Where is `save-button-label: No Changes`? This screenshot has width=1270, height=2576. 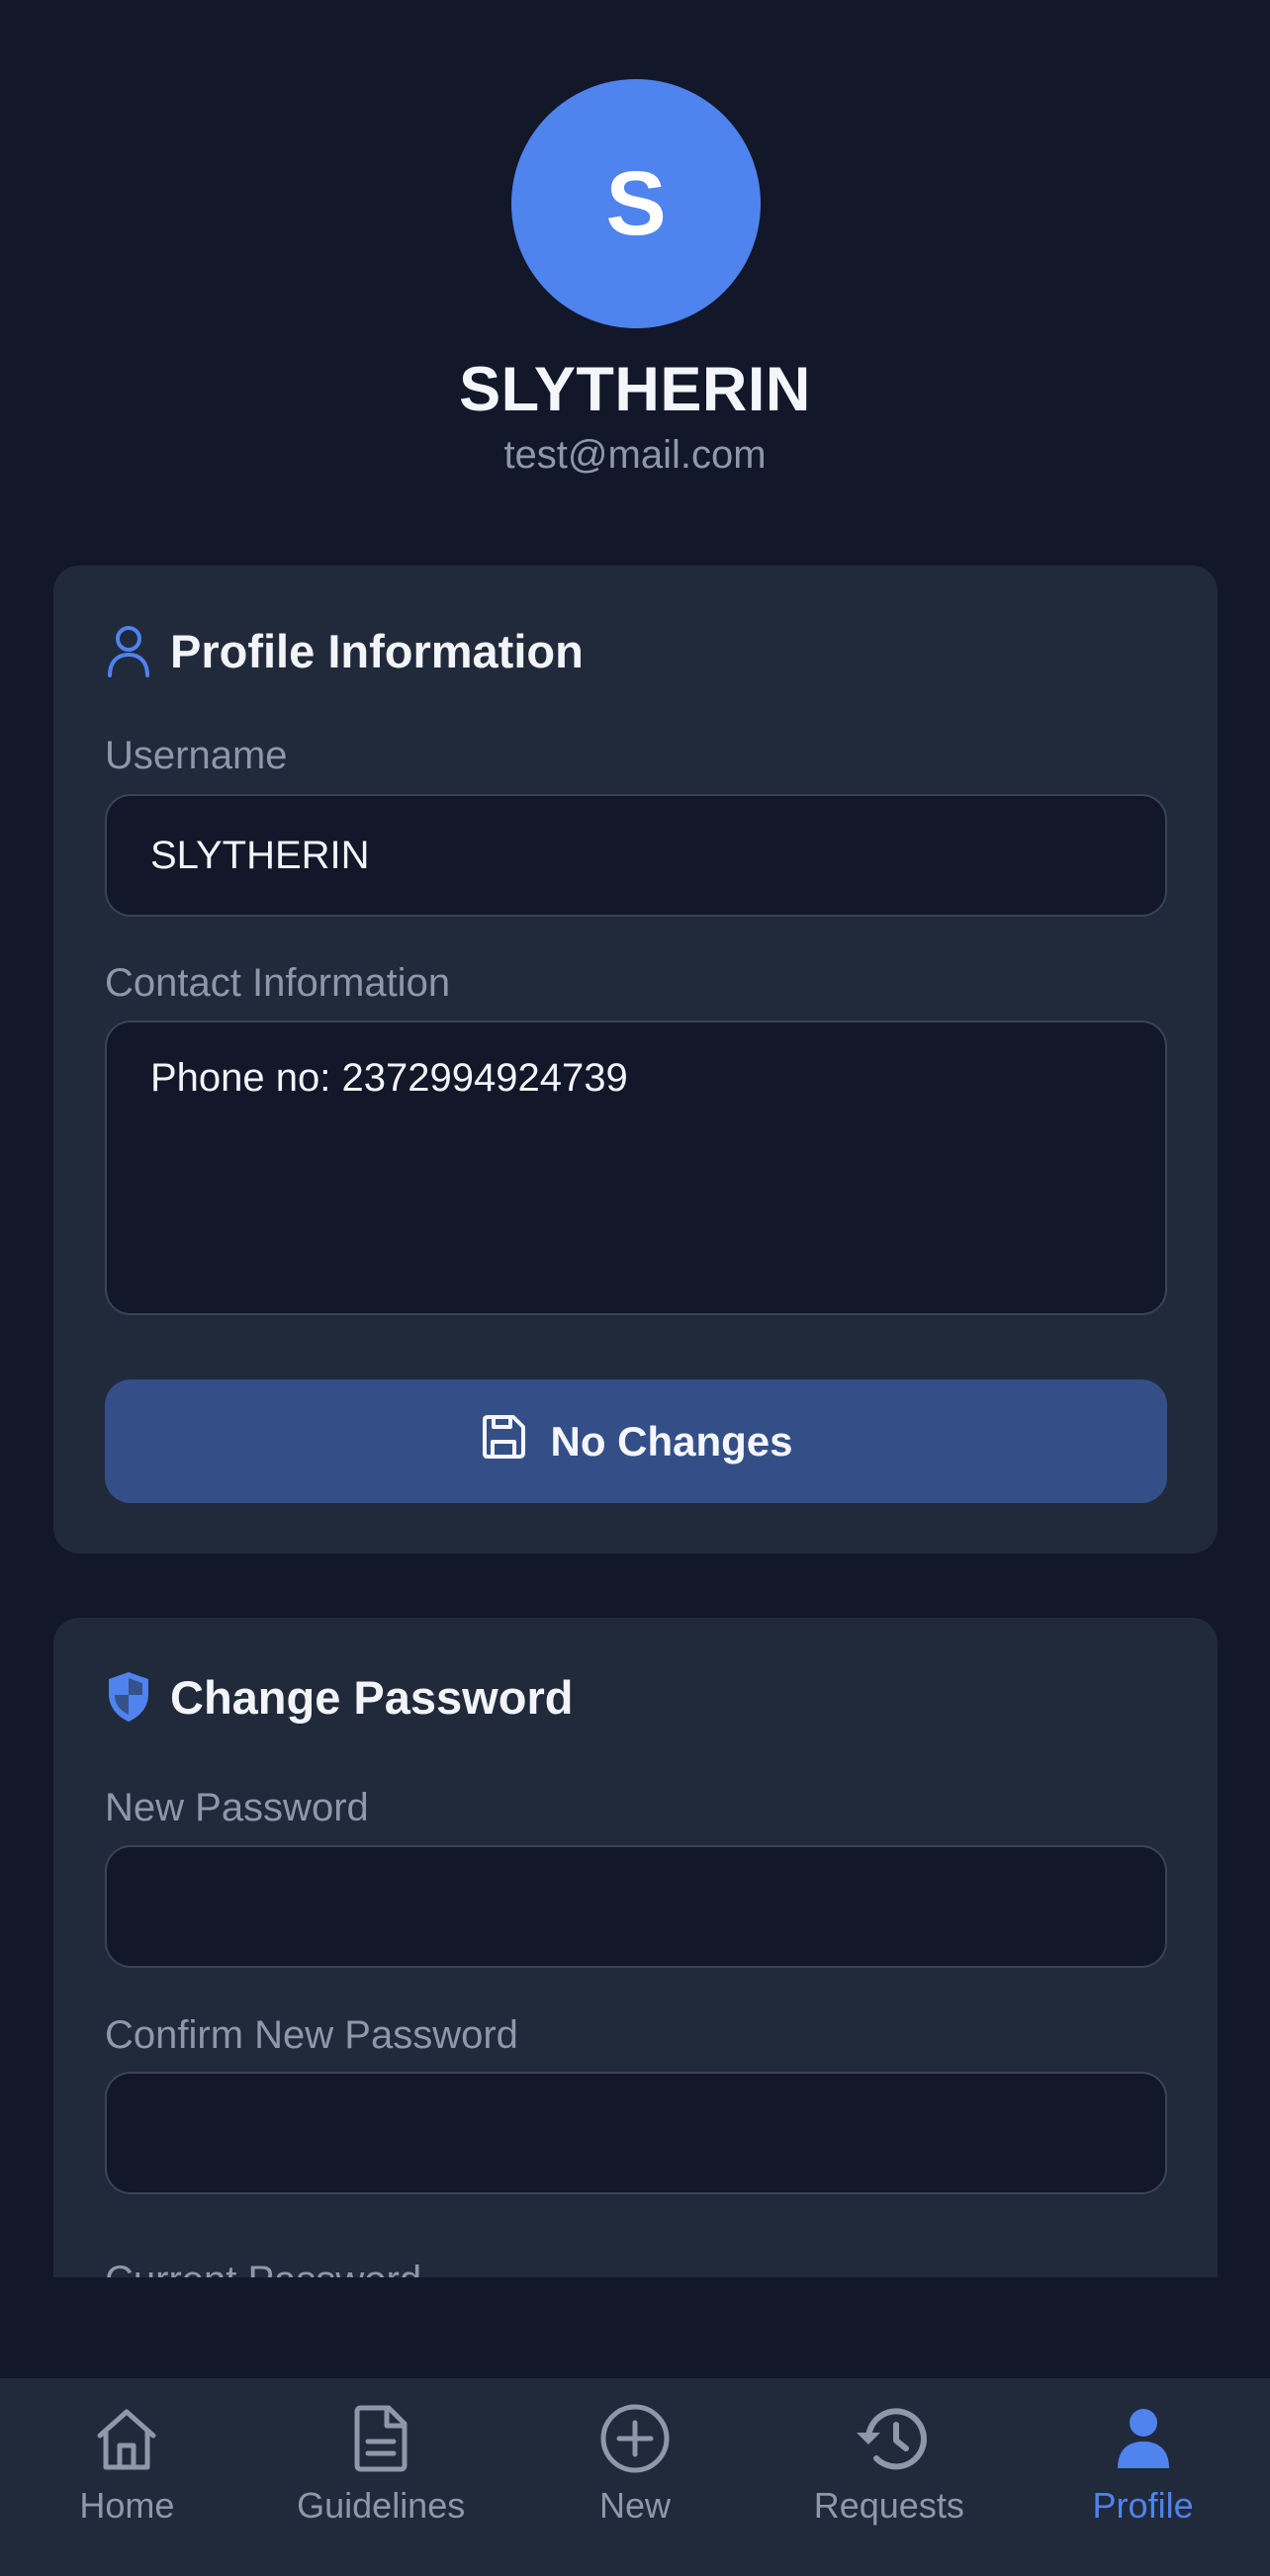 save-button-label: No Changes is located at coordinates (672, 1441).